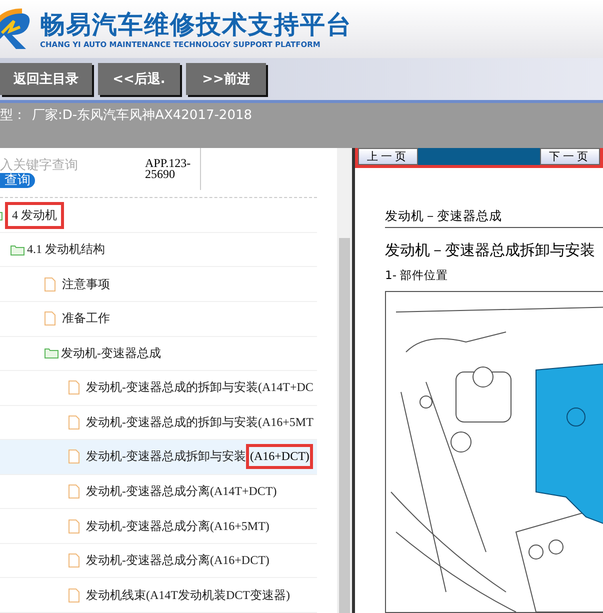 This screenshot has height=613, width=603. I want to click on nav-button: >>前进, so click(226, 79).